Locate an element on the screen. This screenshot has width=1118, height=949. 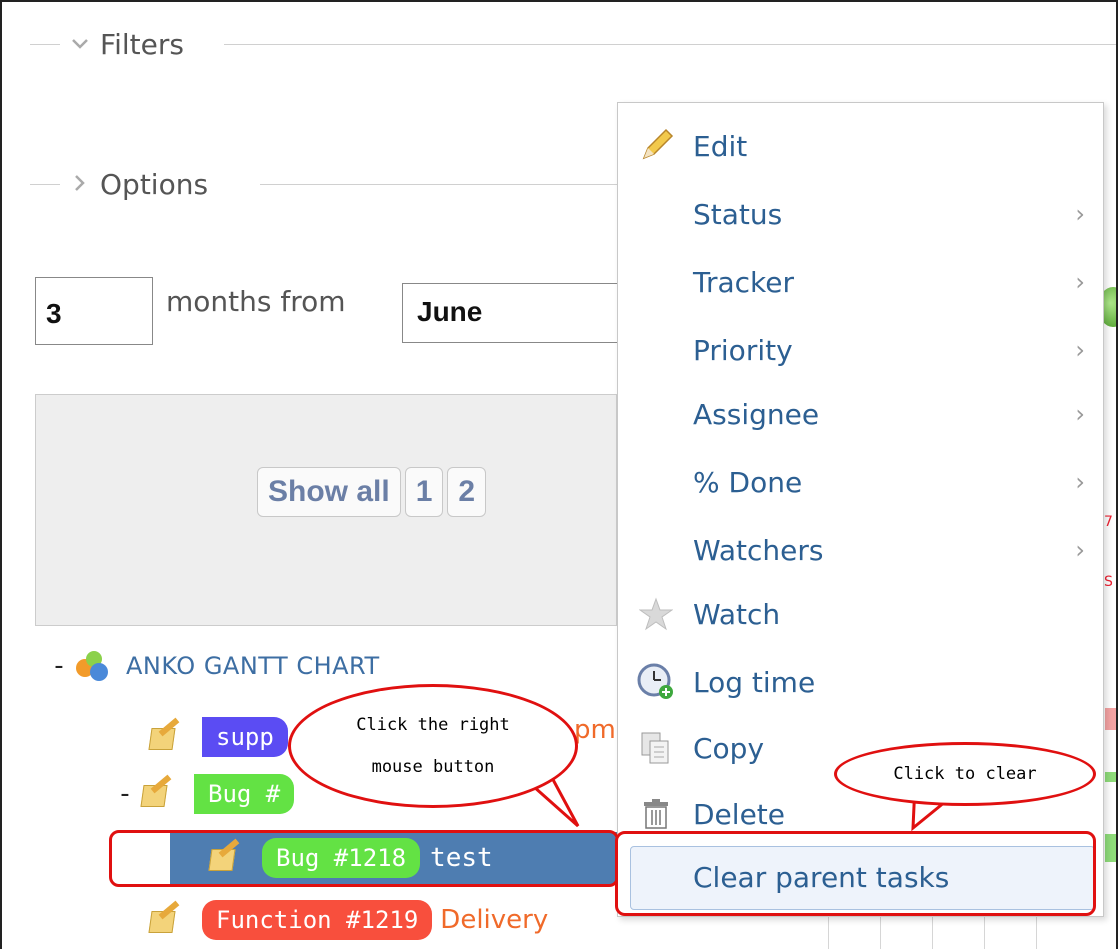
menu-item-assignee: Assignee › is located at coordinates (860, 414).